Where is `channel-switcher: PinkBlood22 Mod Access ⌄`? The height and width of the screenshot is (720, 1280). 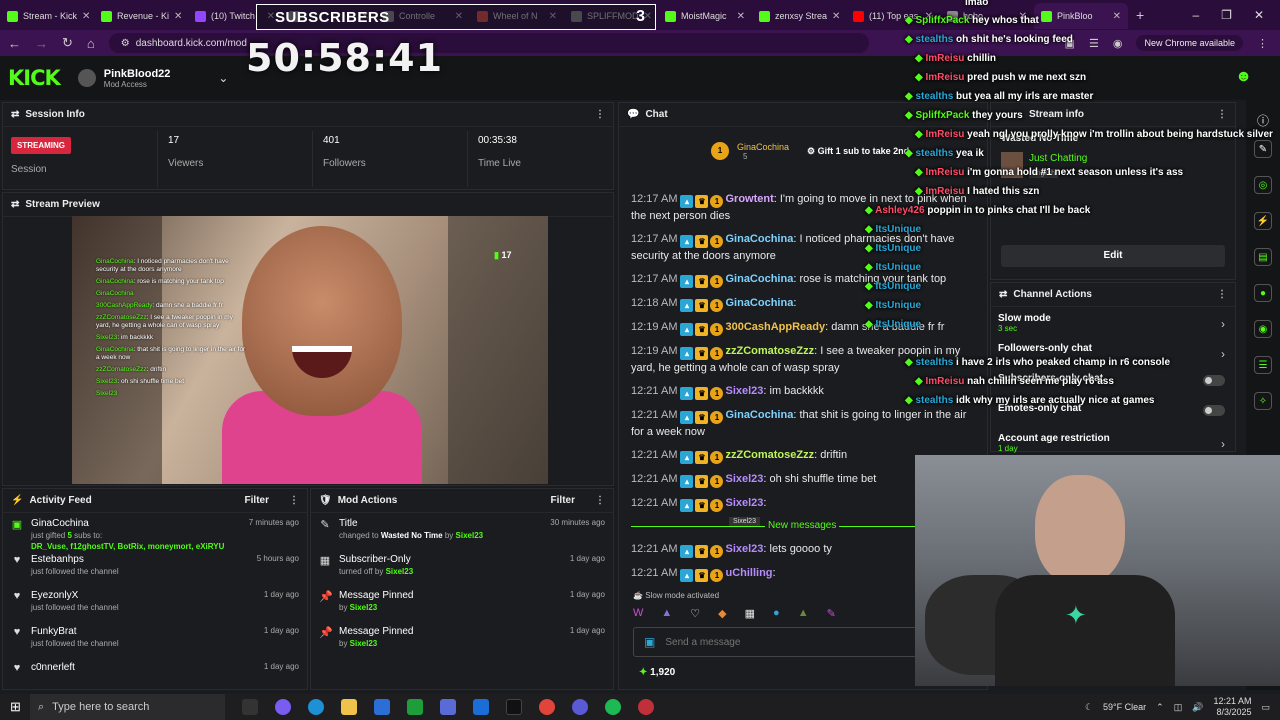
channel-switcher: PinkBlood22 Mod Access ⌄ is located at coordinates (152, 78).